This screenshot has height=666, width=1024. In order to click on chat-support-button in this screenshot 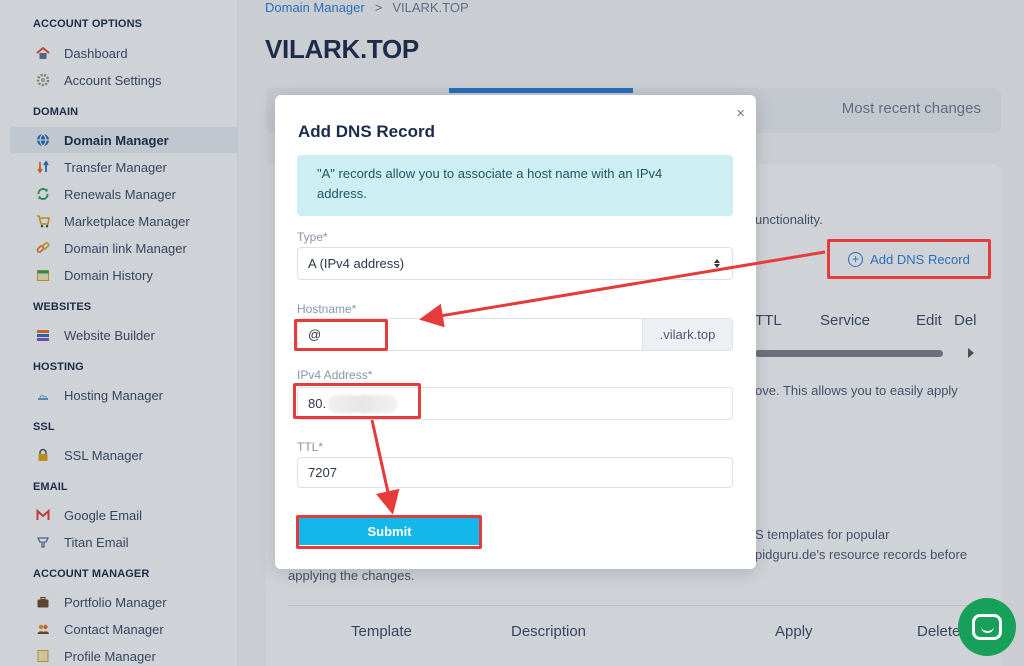, I will do `click(987, 627)`.